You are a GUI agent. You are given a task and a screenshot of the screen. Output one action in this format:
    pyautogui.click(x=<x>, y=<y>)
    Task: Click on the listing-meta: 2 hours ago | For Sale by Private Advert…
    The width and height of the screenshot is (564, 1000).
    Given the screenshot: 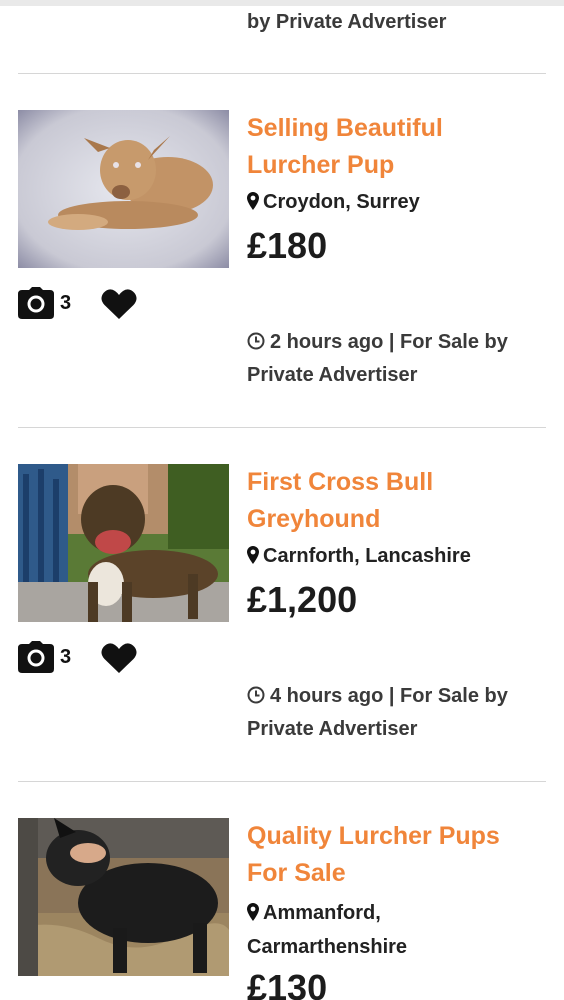 What is the action you would take?
    pyautogui.click(x=397, y=359)
    